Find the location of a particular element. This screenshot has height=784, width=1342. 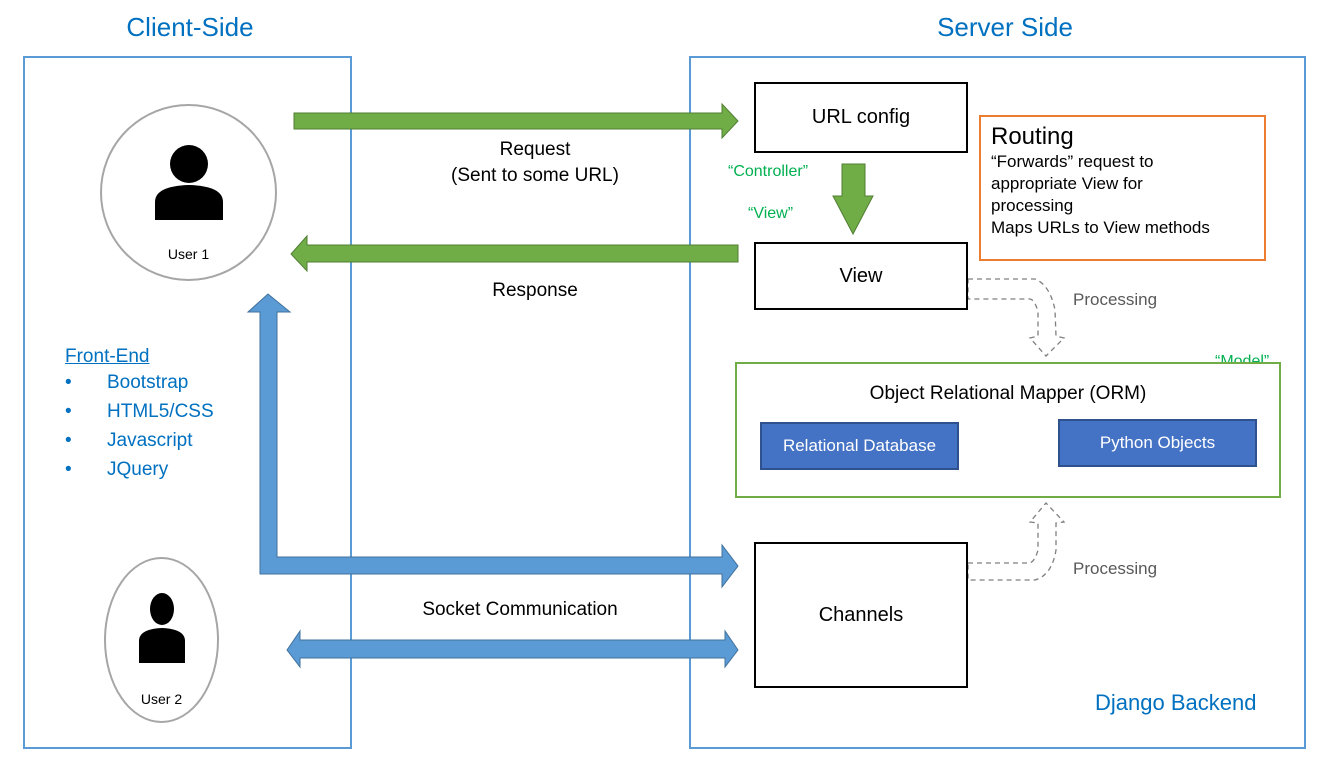

processing-label-2: Processing is located at coordinates (1115, 568).